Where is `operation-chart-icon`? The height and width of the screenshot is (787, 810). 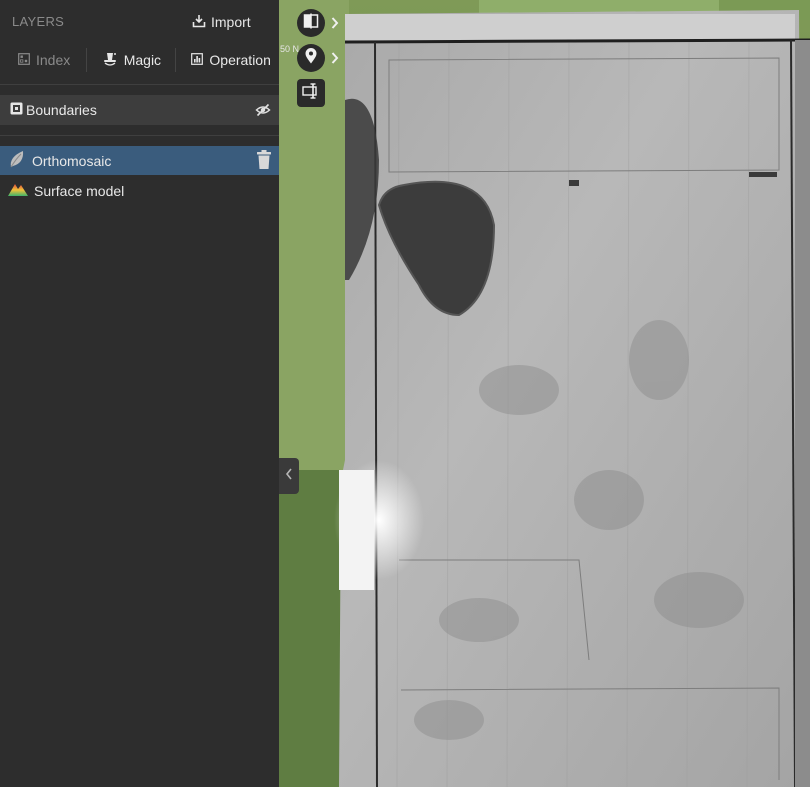 operation-chart-icon is located at coordinates (197, 60).